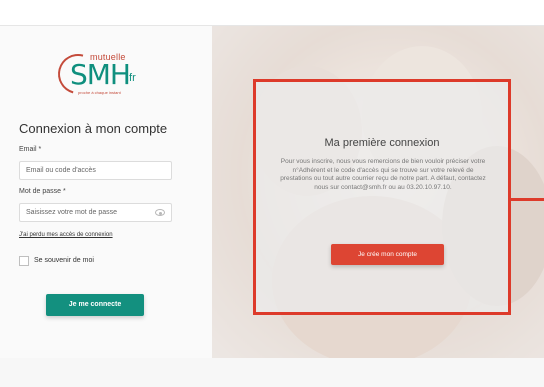 The image size is (544, 387). What do you see at coordinates (272, 13) in the screenshot?
I see `top-bar` at bounding box center [272, 13].